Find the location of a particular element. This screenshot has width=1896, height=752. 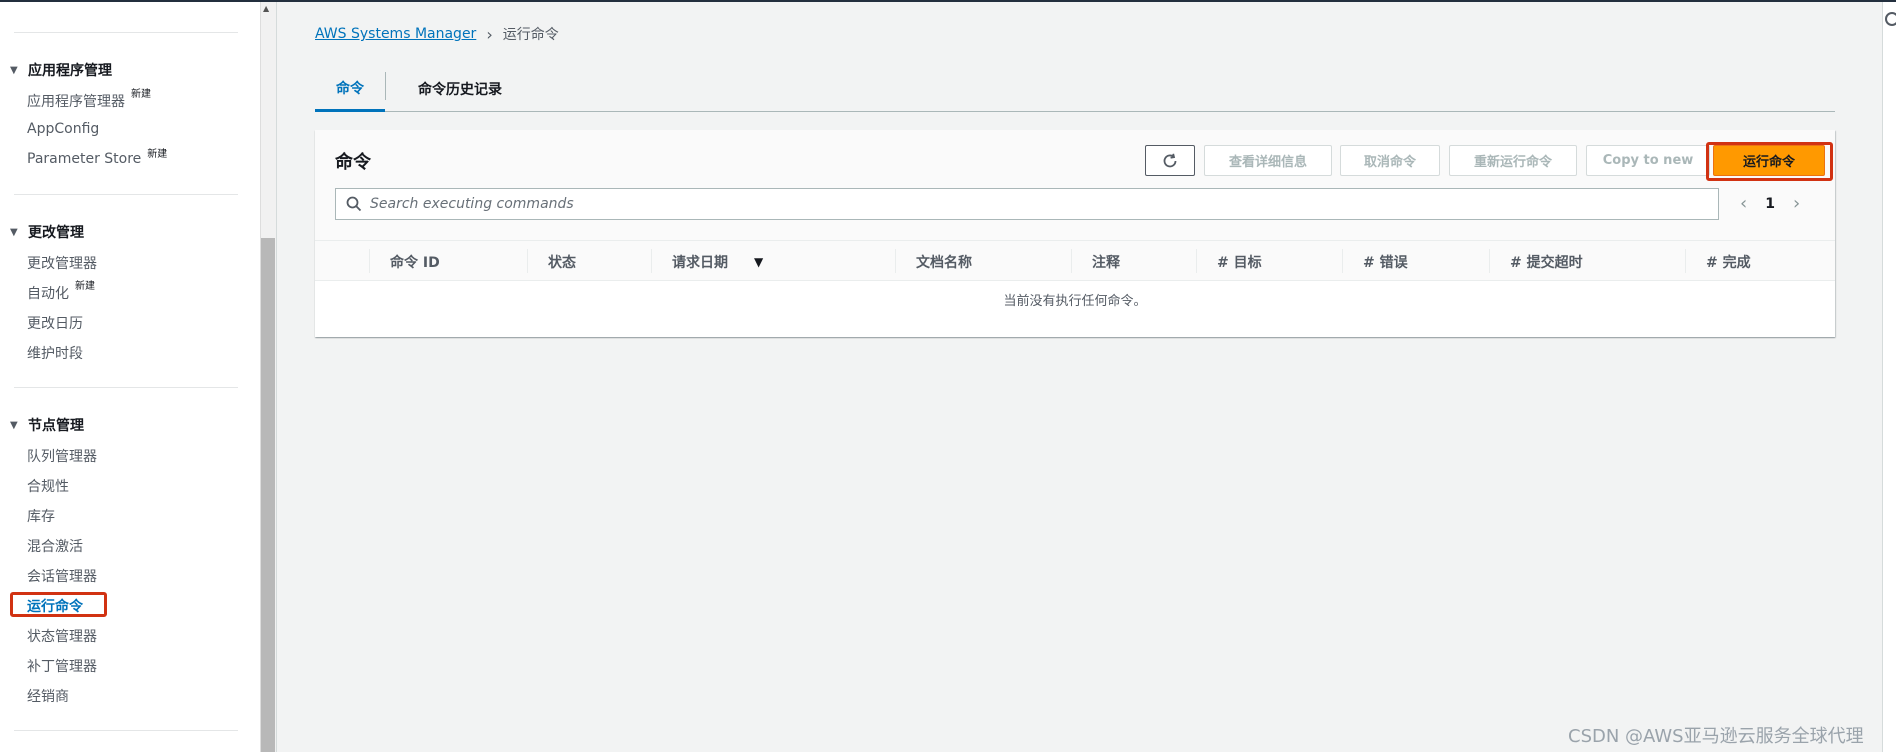

nav-item-label: 经销商 is located at coordinates (48, 697).